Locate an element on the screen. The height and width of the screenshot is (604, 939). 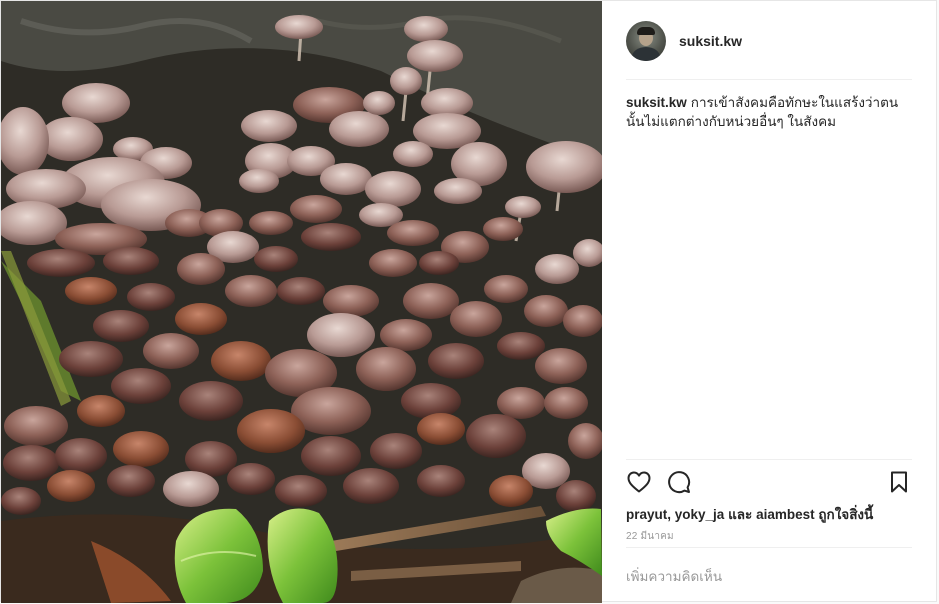
caption-username-link: suksit.kw is located at coordinates (656, 102).